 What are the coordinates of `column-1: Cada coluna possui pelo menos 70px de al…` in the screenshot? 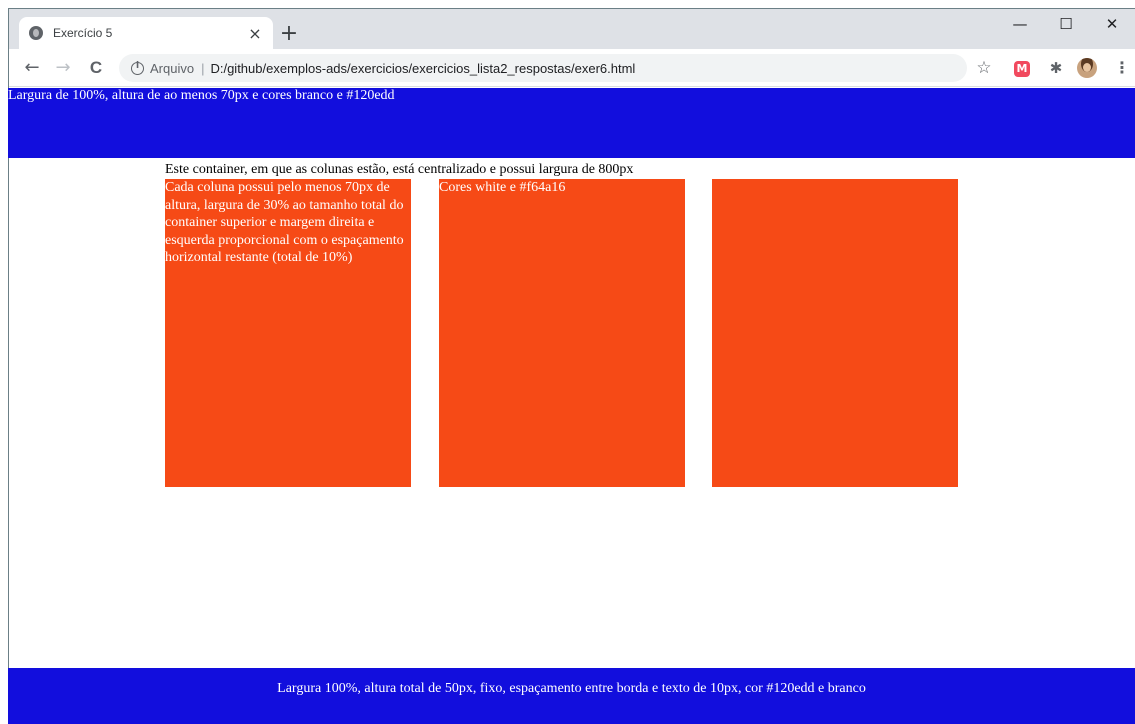 It's located at (288, 333).